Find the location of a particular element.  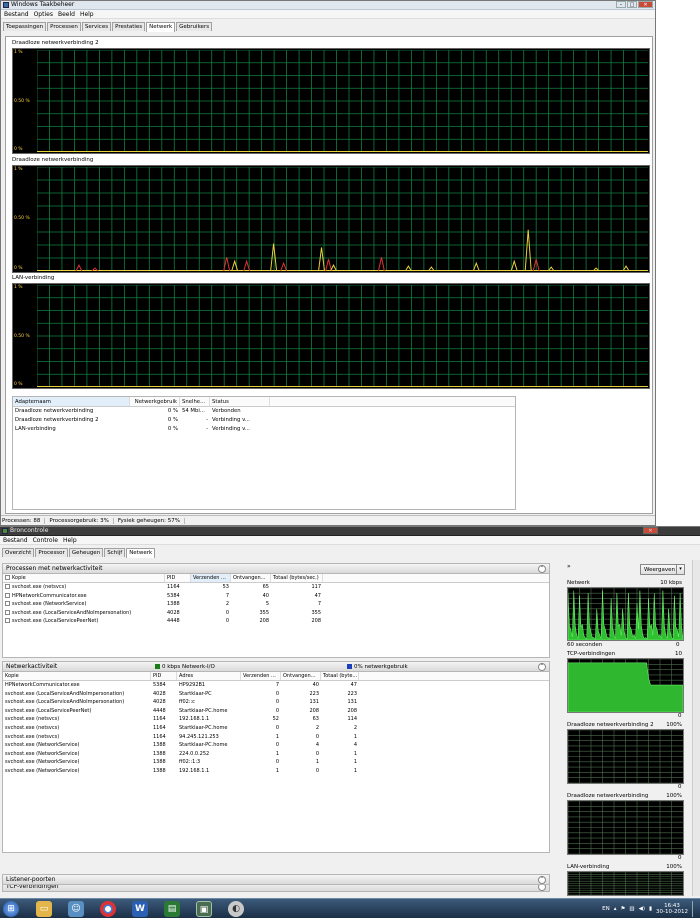

tab-schijf: Schijf is located at coordinates (115, 552).